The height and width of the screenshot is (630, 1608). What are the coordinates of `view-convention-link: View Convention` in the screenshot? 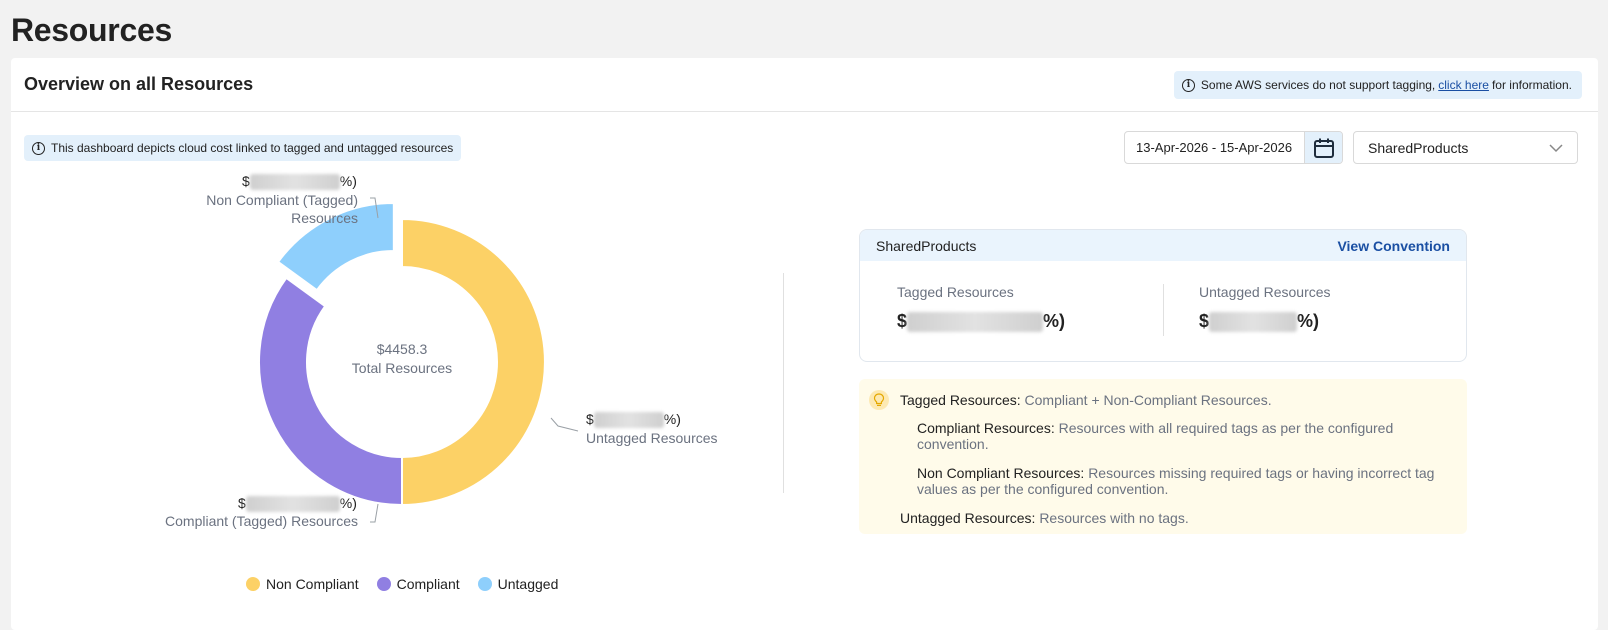 It's located at (1393, 246).